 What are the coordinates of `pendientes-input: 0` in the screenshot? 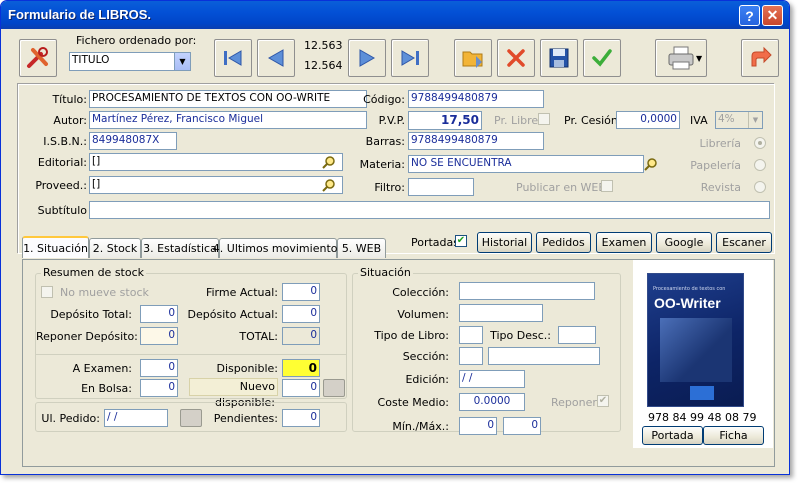 It's located at (301, 418).